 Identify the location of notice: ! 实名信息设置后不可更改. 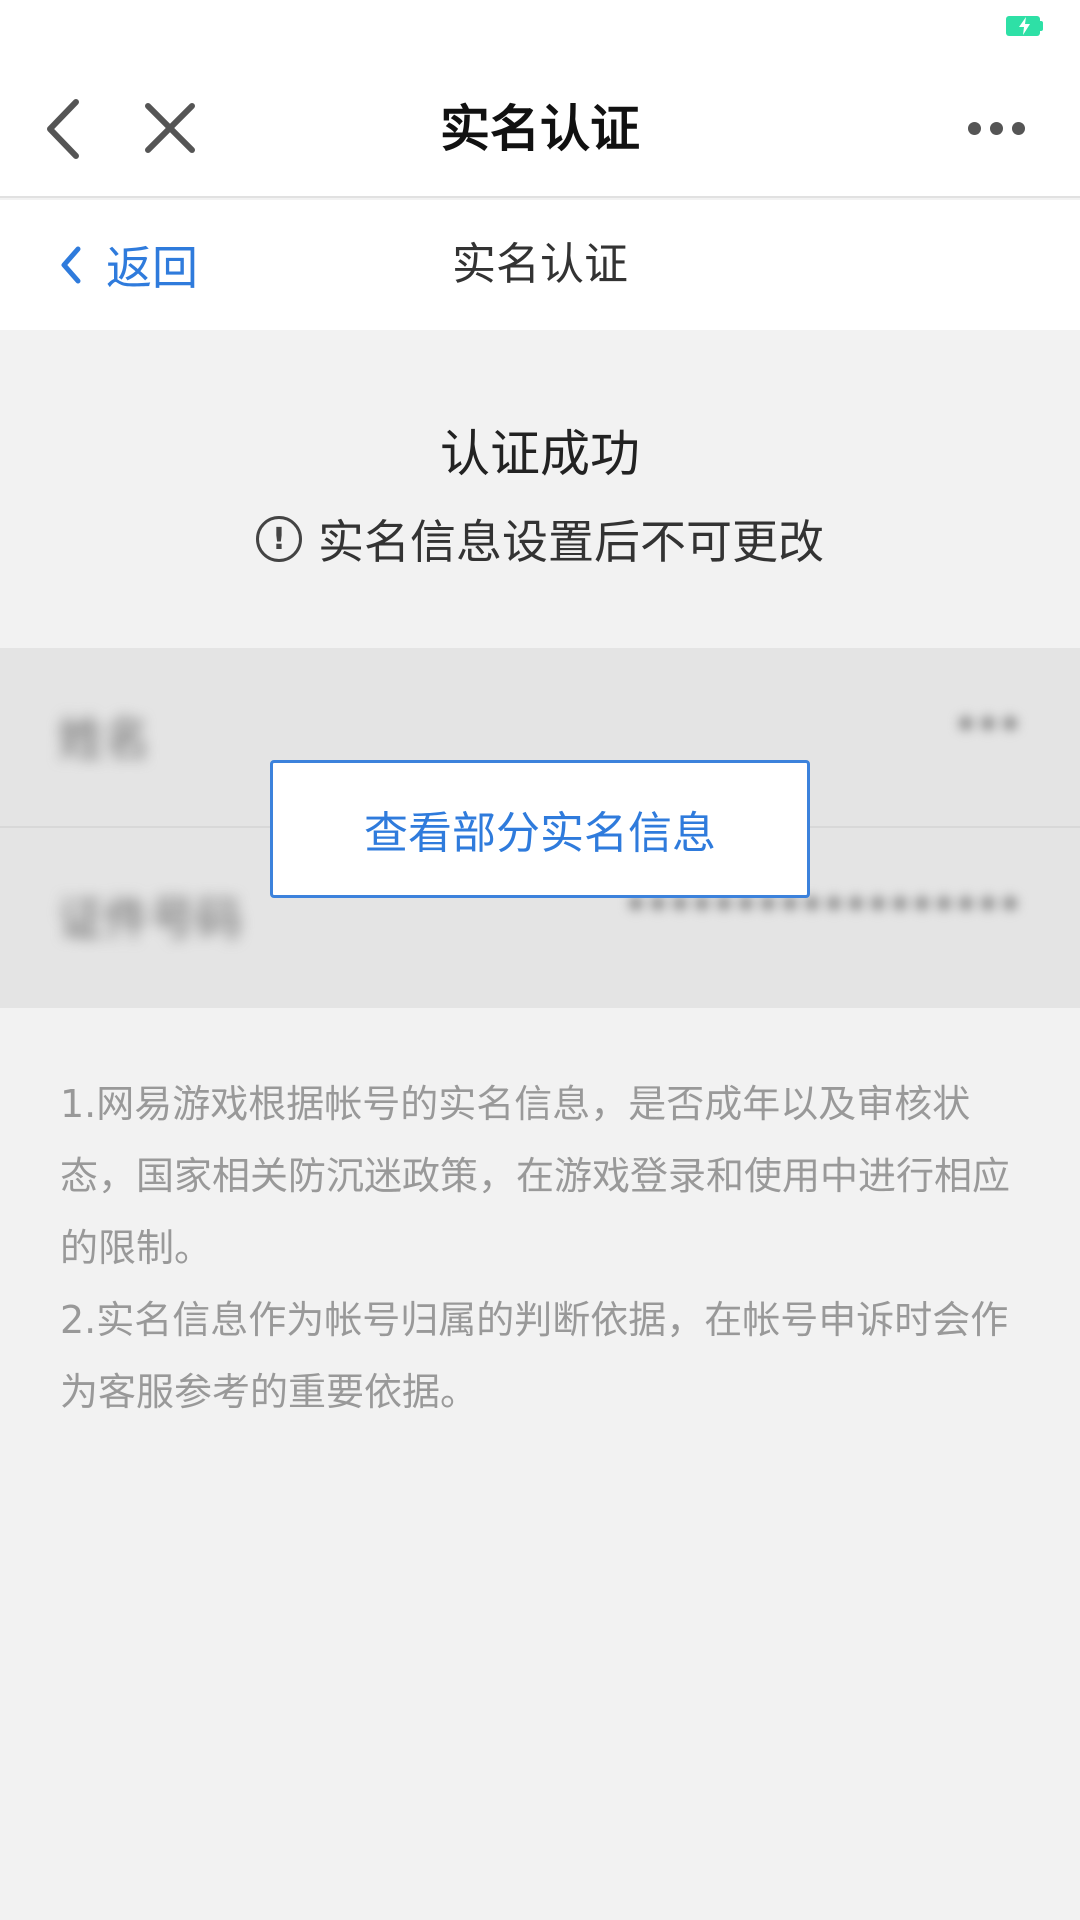
(540, 539).